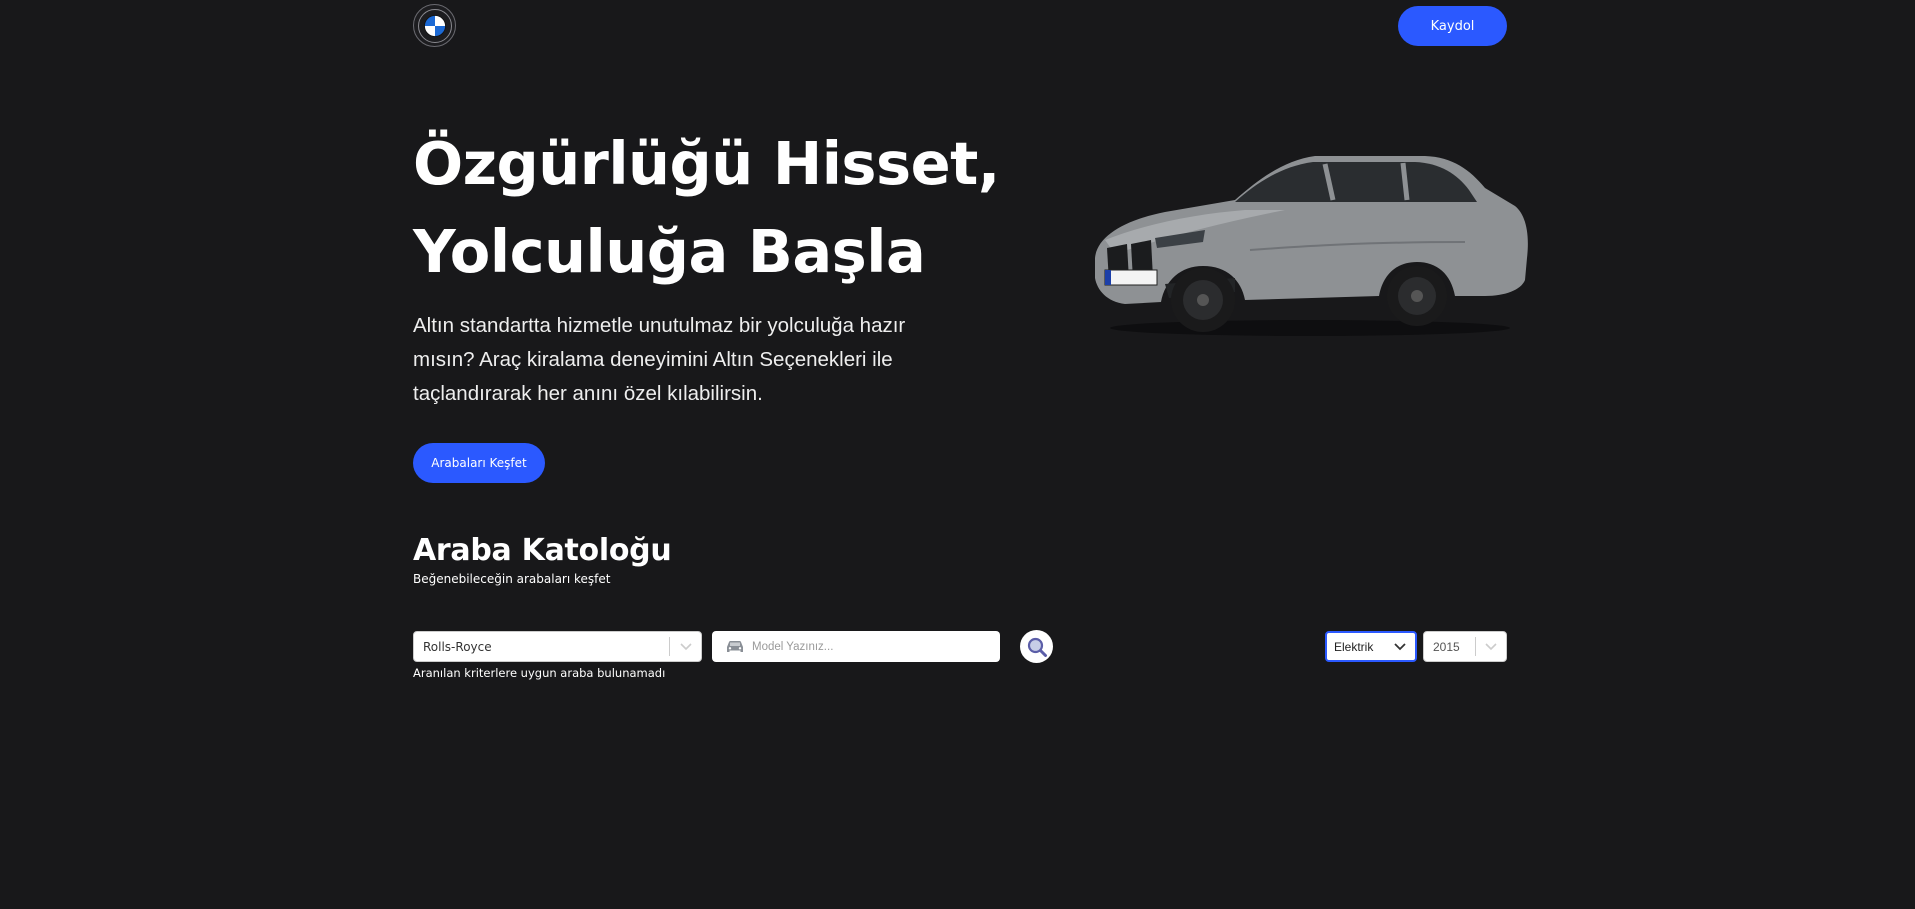 Image resolution: width=1915 pixels, height=909 pixels. Describe the element at coordinates (1446, 646) in the screenshot. I see `year-select-value: 2015` at that location.